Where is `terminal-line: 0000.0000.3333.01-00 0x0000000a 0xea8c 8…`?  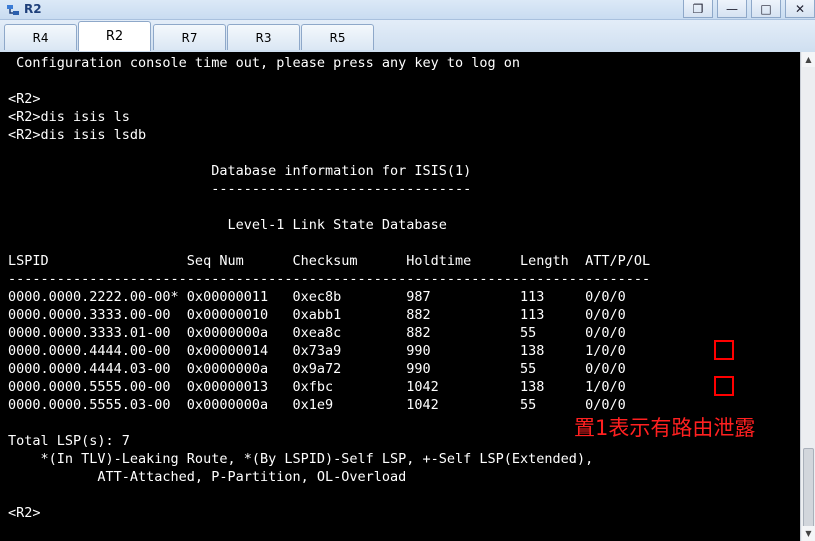
terminal-line: 0000.0000.3333.01-00 0x0000000a 0xea8c 8… is located at coordinates (317, 333).